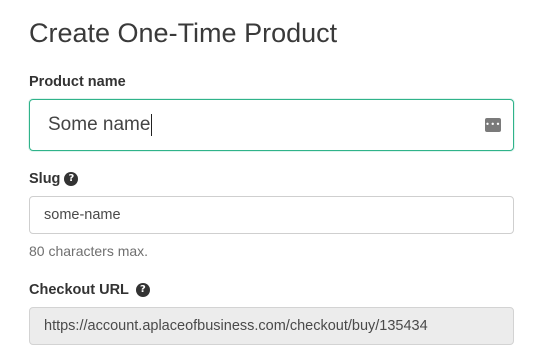 The width and height of the screenshot is (537, 364). Describe the element at coordinates (45, 179) in the screenshot. I see `slug-label-text: Slug` at that location.